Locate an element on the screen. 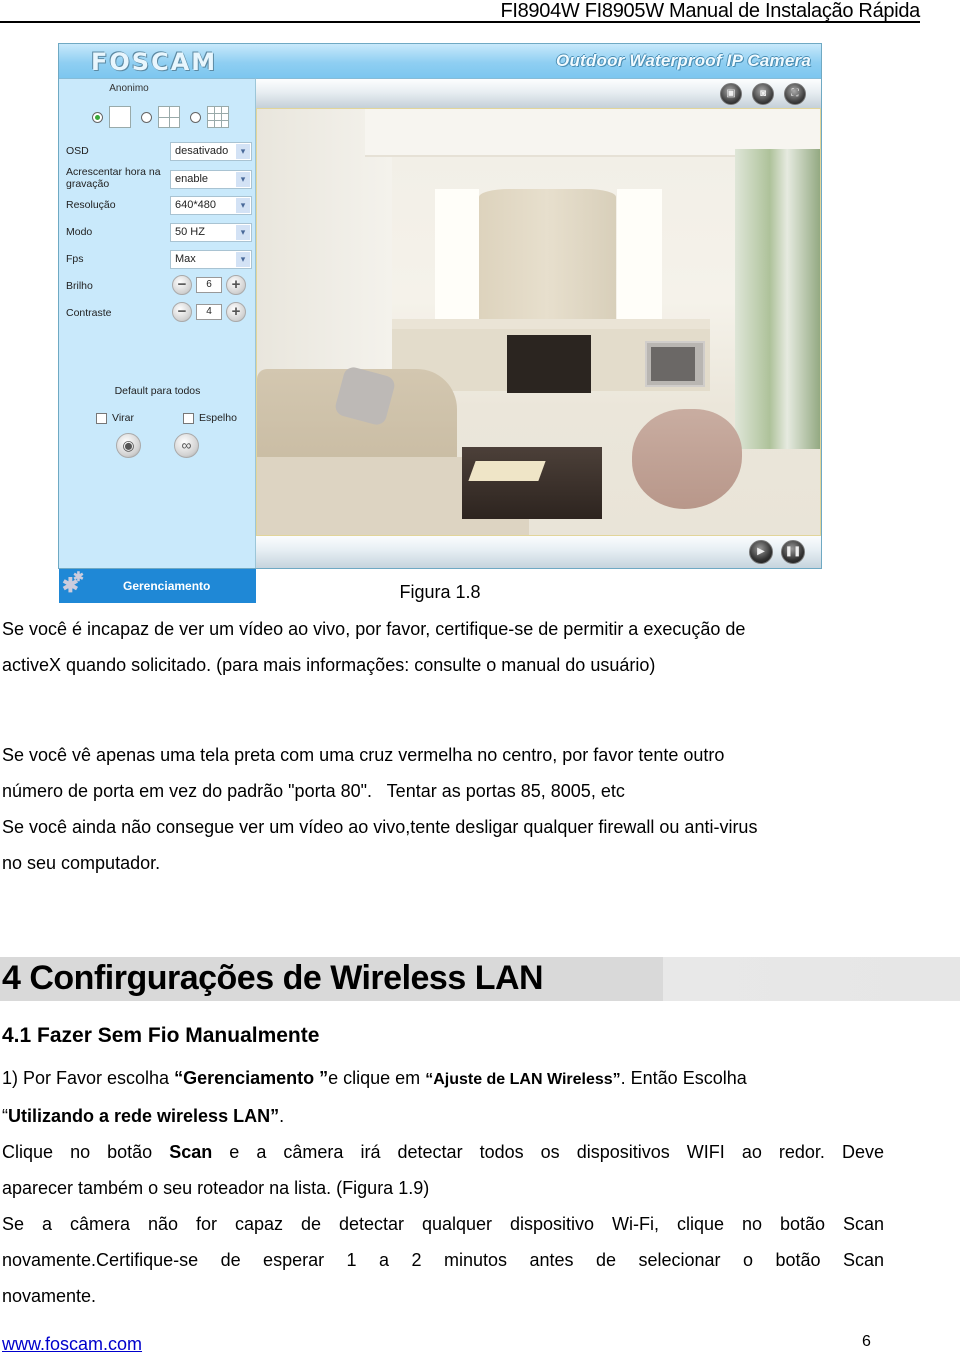 The width and height of the screenshot is (960, 1359). mirror-label: Espelho is located at coordinates (218, 418).